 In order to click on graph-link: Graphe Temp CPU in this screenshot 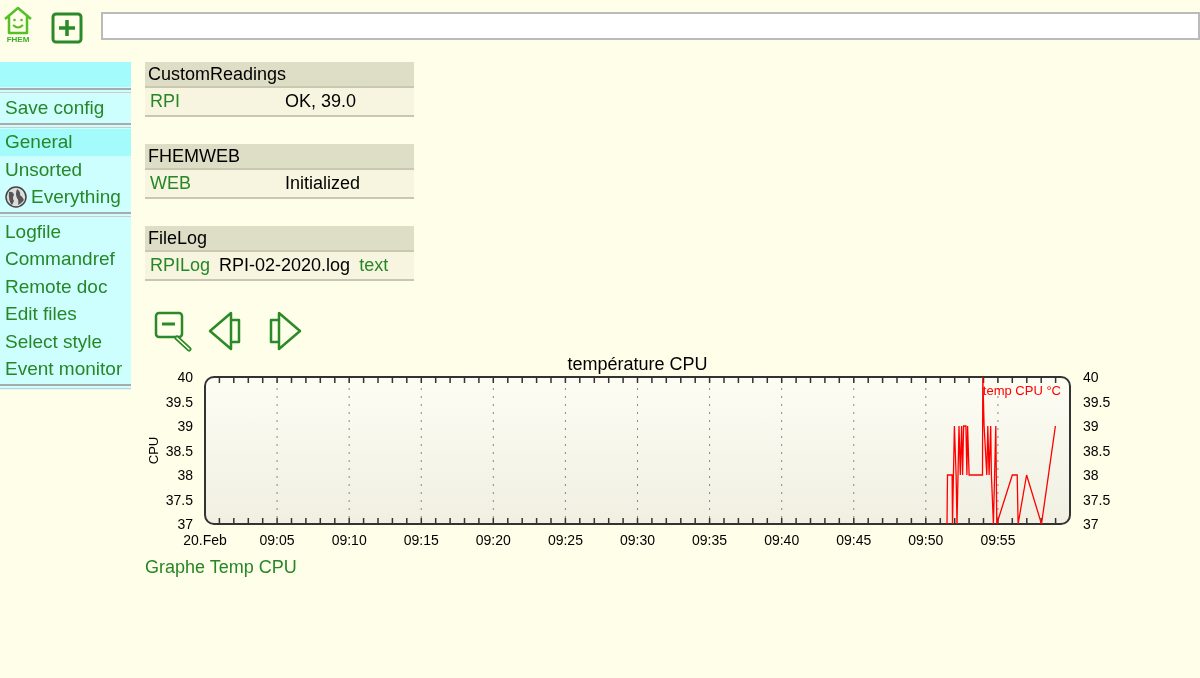, I will do `click(221, 567)`.